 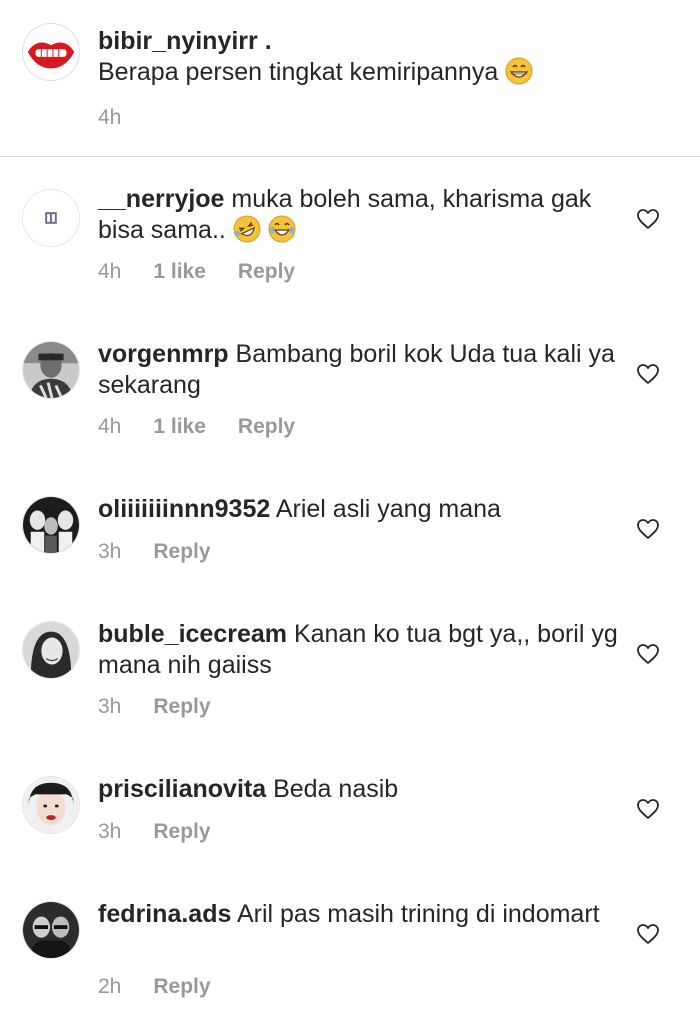 I want to click on grinning-face-emoji, so click(x=519, y=71).